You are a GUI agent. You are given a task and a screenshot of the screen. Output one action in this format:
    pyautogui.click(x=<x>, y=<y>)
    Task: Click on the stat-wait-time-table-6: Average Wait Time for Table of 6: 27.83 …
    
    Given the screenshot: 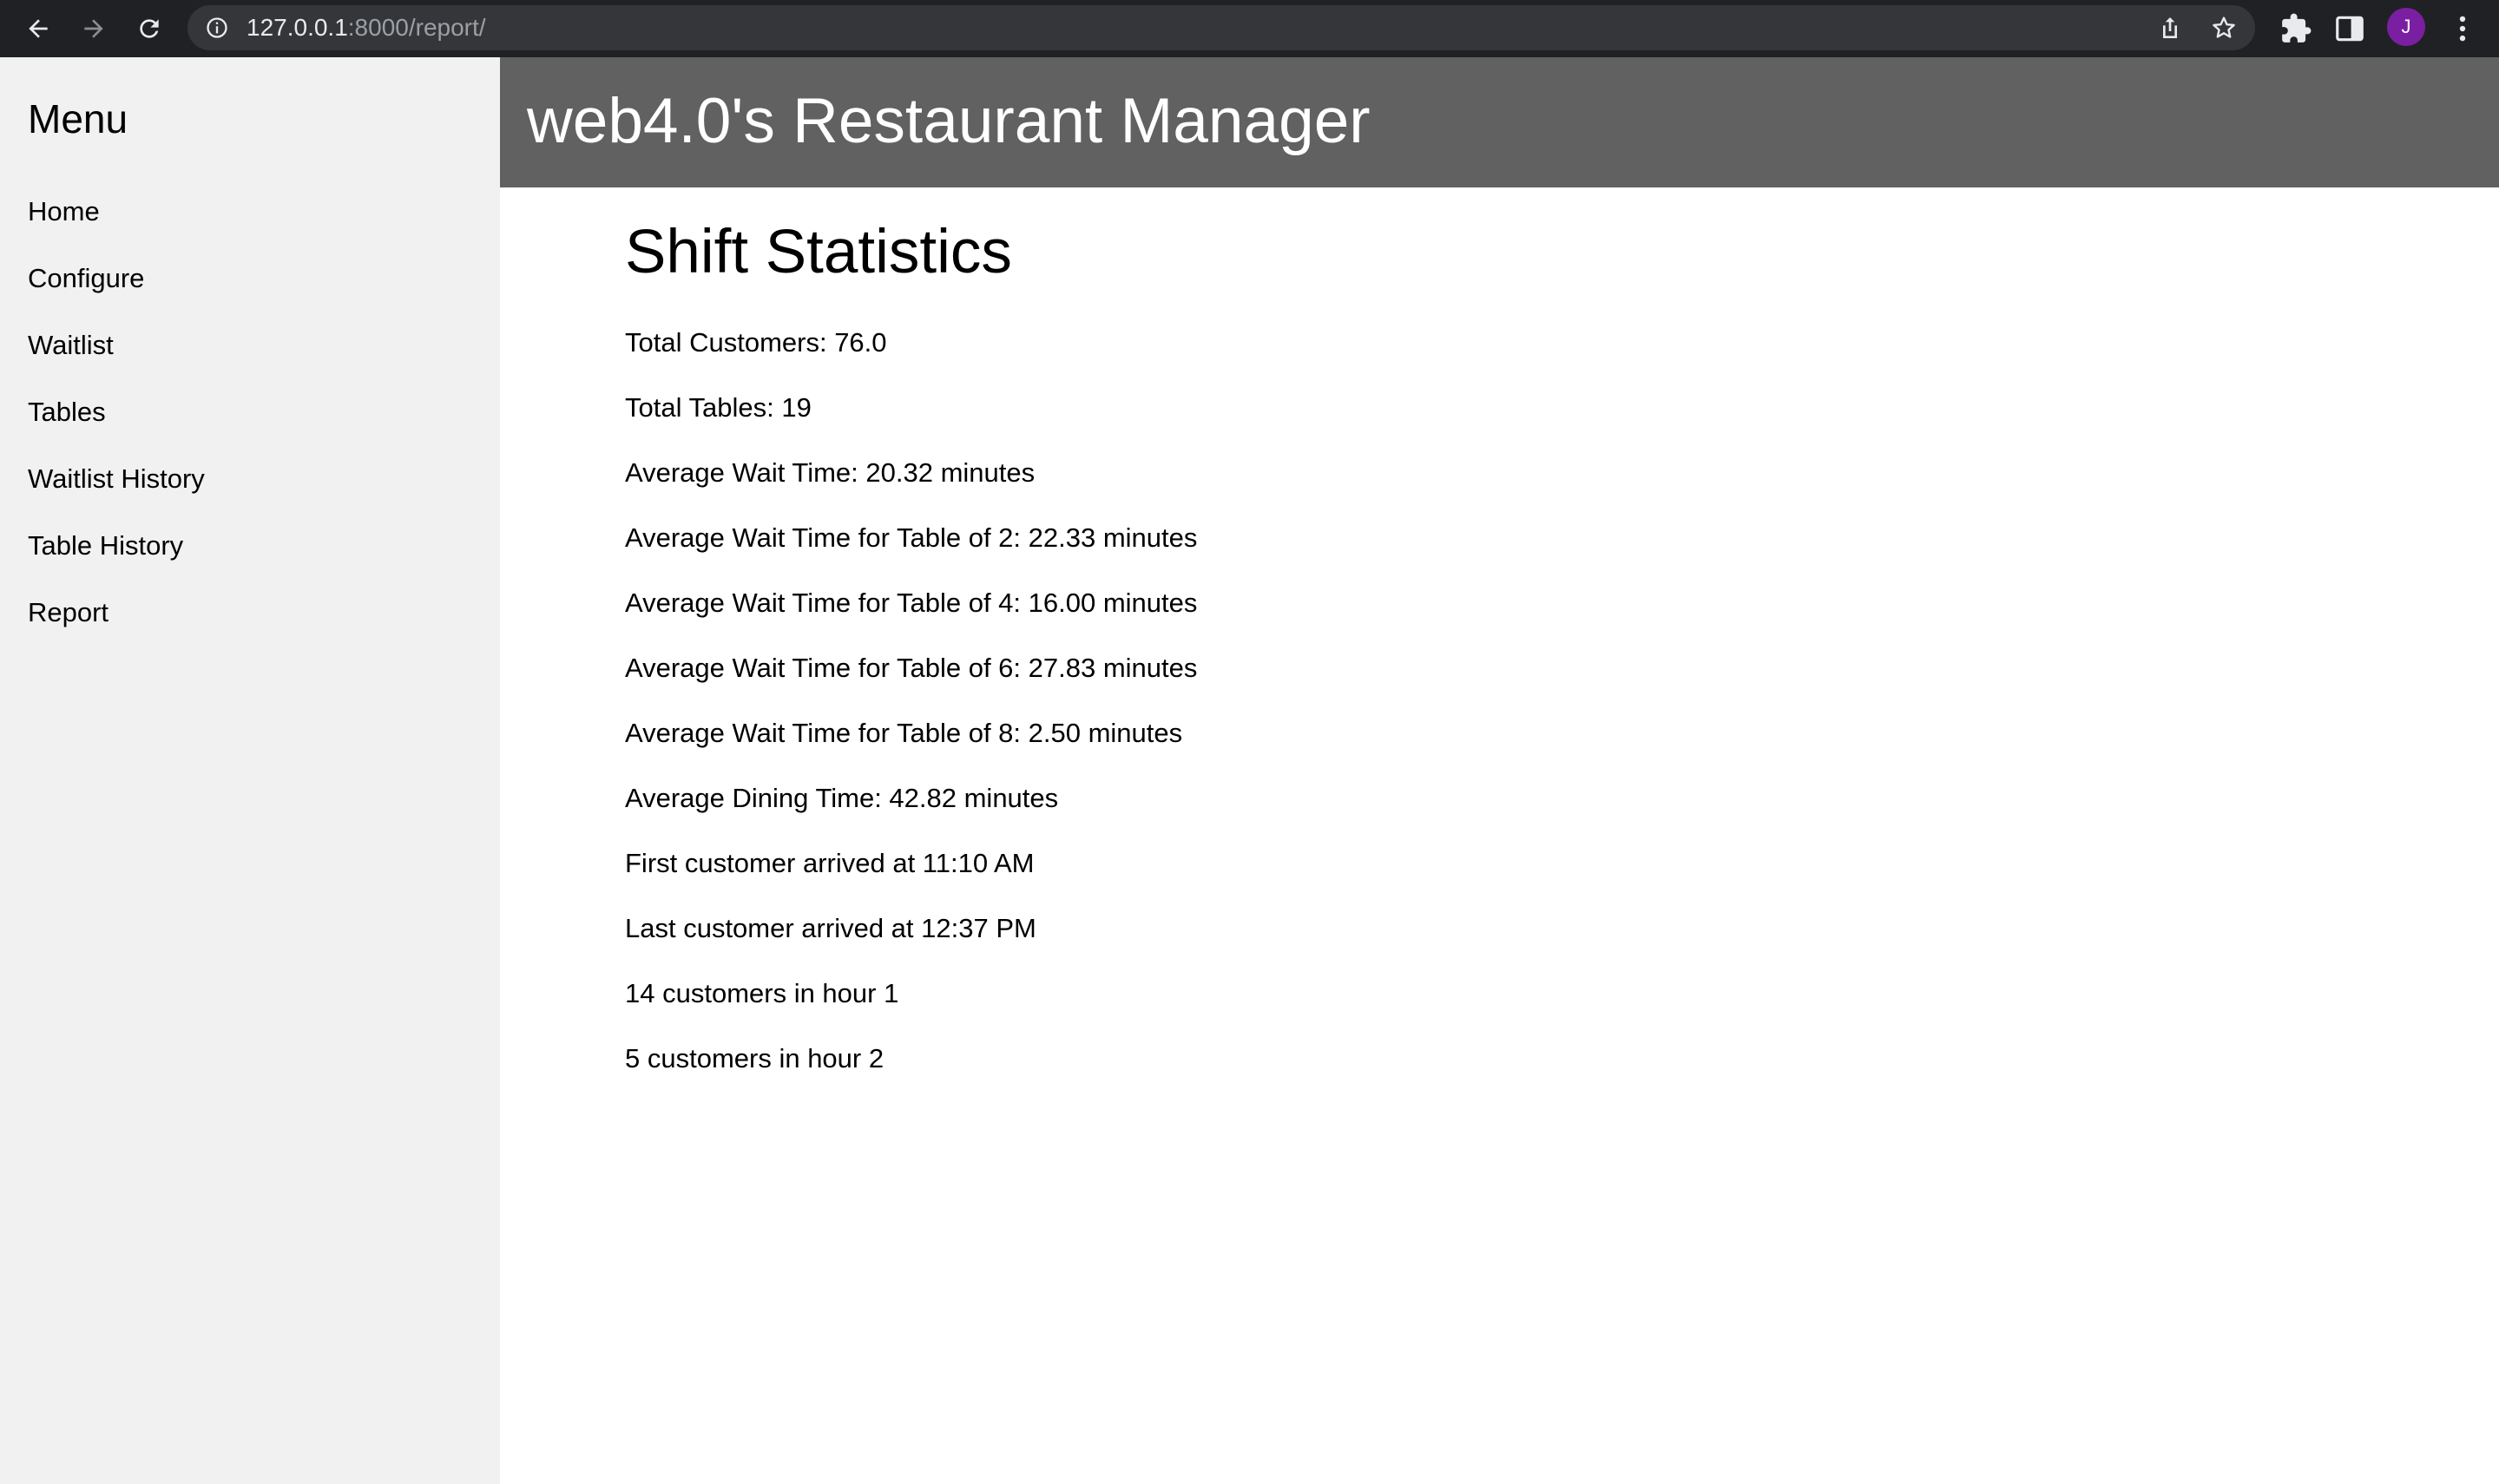 What is the action you would take?
    pyautogui.click(x=911, y=668)
    